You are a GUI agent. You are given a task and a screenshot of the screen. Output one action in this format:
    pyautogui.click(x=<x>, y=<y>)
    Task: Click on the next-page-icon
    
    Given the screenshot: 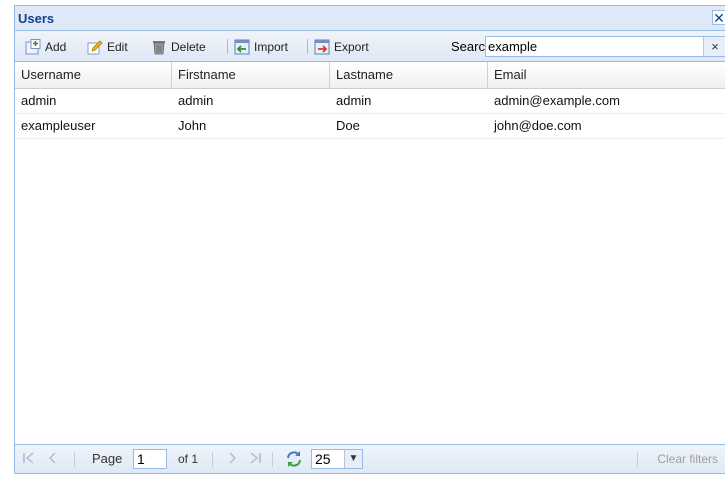 What is the action you would take?
    pyautogui.click(x=232, y=459)
    